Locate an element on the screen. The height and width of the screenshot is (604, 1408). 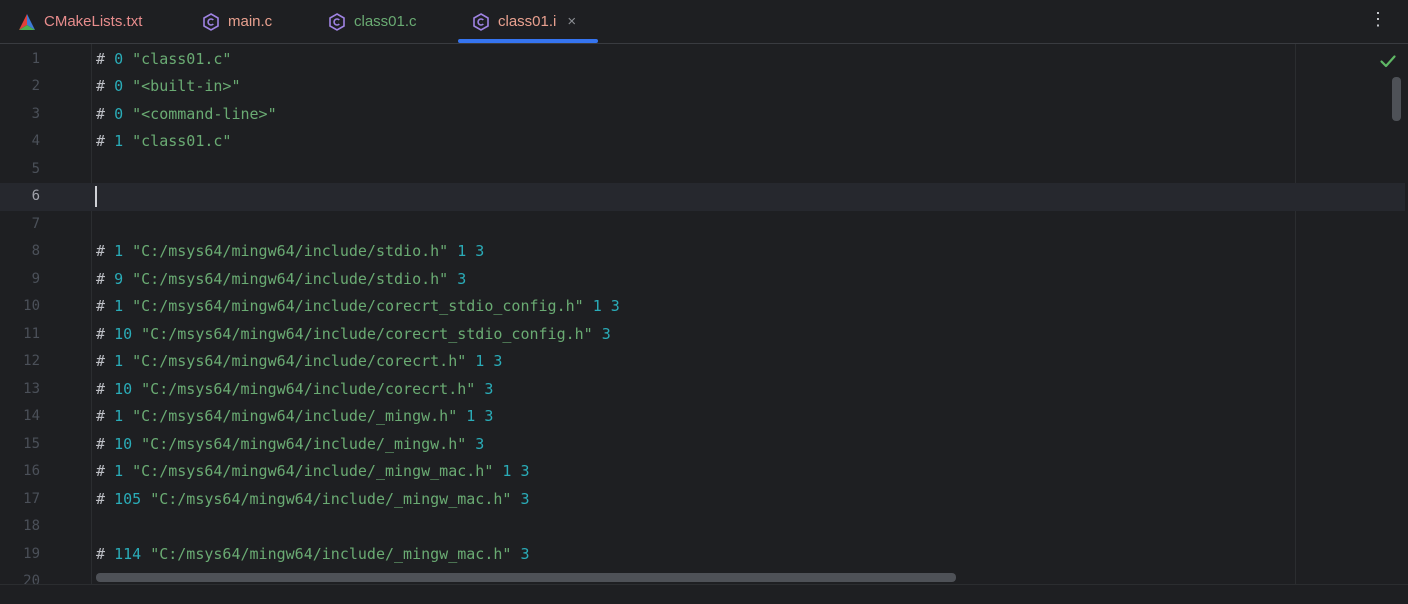
code-line: 6 is located at coordinates (702, 197).